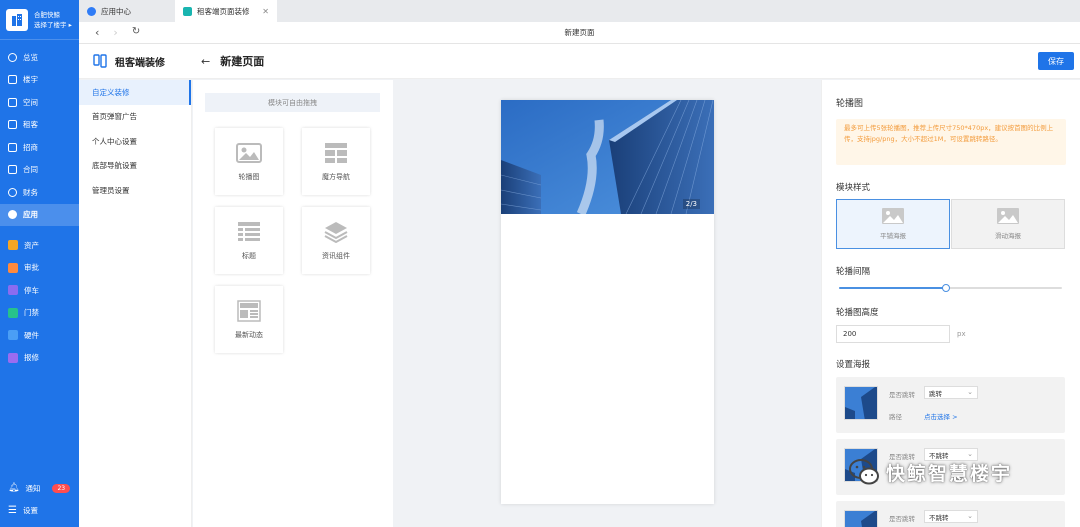  Describe the element at coordinates (39, 290) in the screenshot. I see `sidebar-item-parking: 停车` at that location.